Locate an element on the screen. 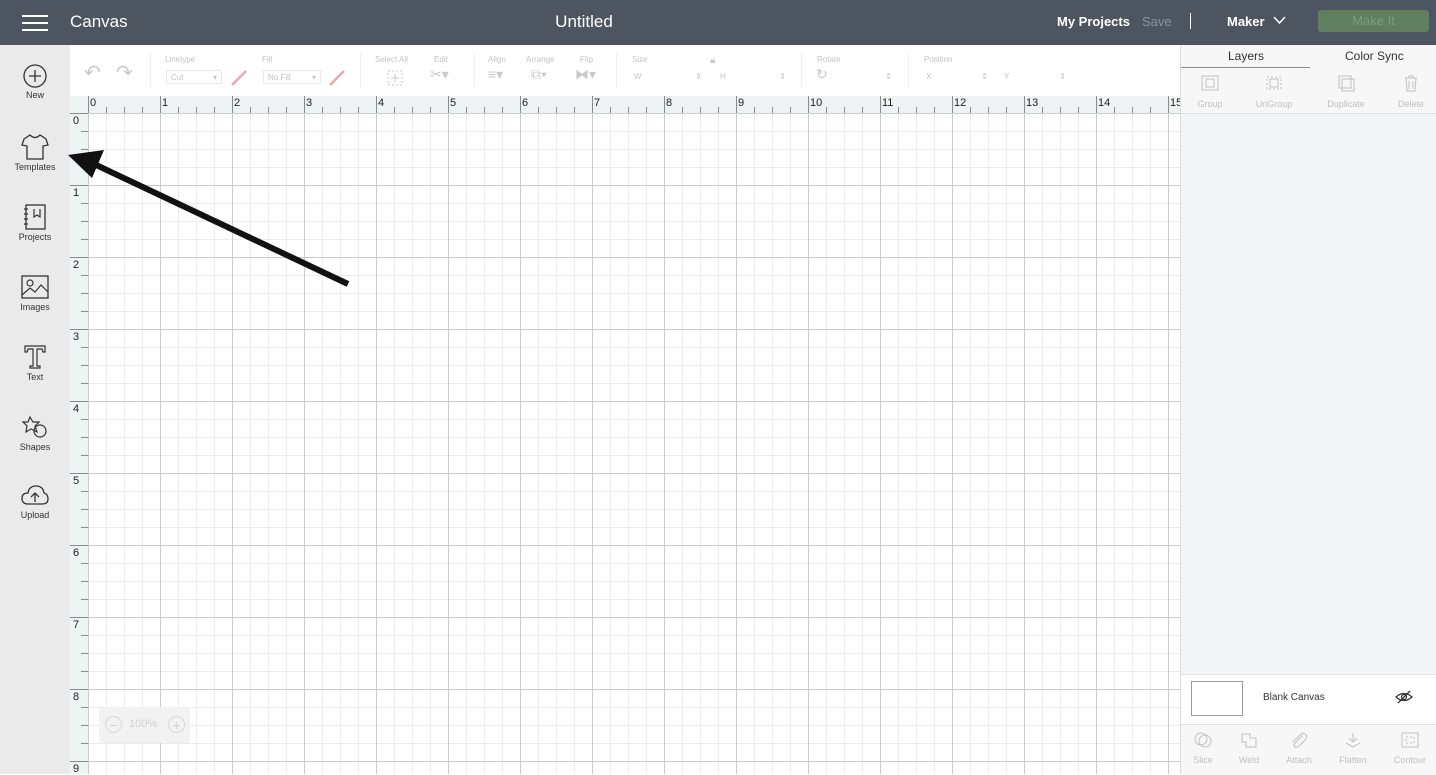  zoom-level: 100% is located at coordinates (143, 724).